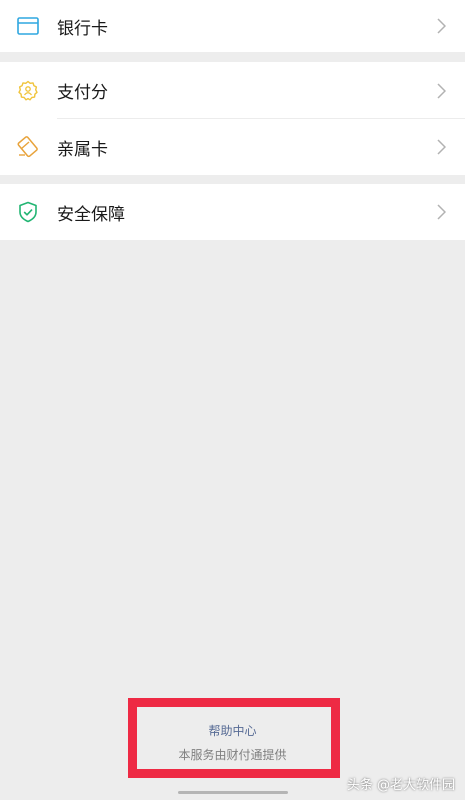  I want to click on family-card-label: 亲属卡, so click(82, 149).